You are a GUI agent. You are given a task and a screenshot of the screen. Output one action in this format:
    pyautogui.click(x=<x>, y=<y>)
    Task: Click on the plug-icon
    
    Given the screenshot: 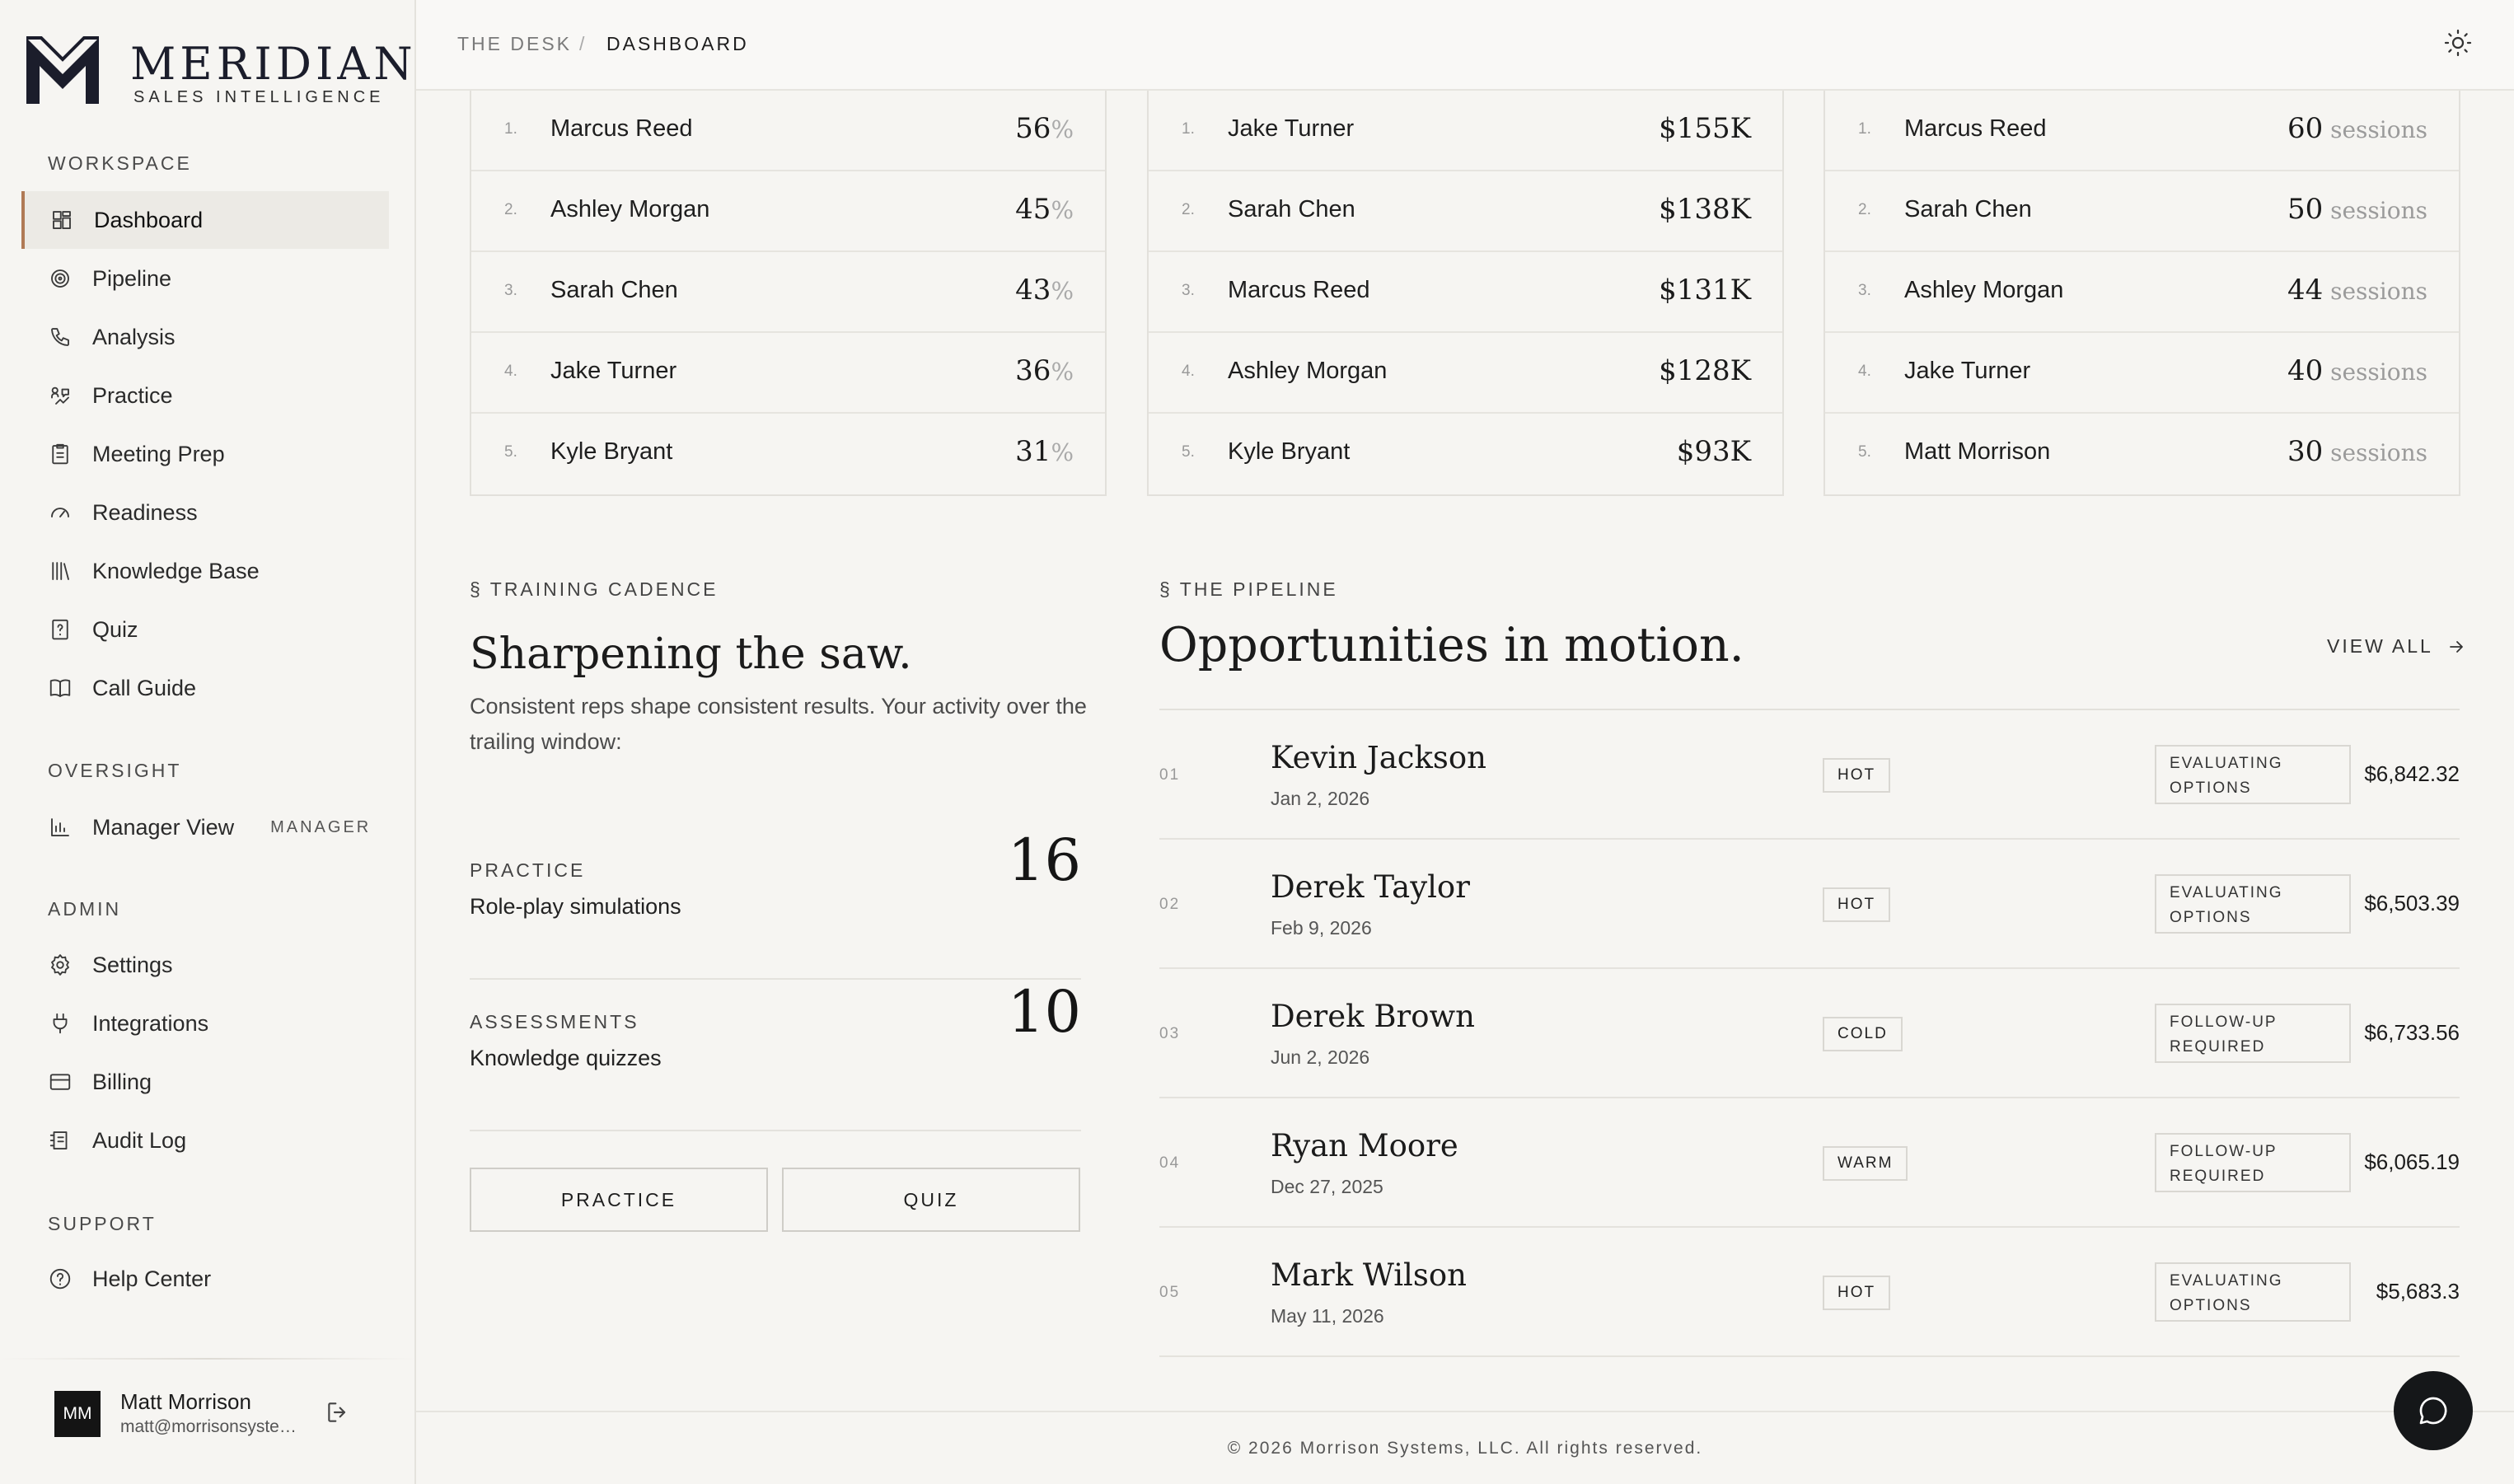 What is the action you would take?
    pyautogui.click(x=61, y=1024)
    